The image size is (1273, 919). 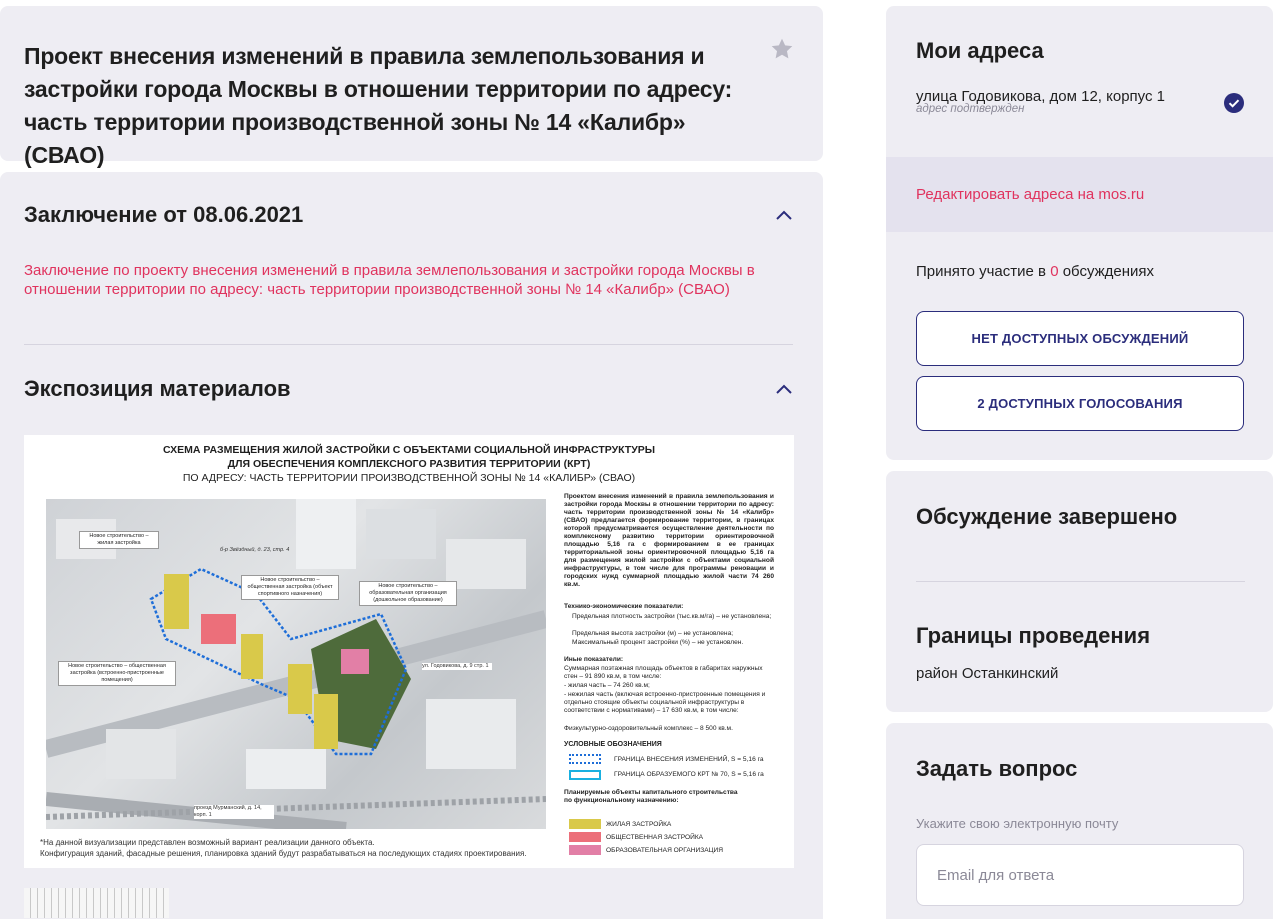 I want to click on section-divider, so click(x=408, y=344).